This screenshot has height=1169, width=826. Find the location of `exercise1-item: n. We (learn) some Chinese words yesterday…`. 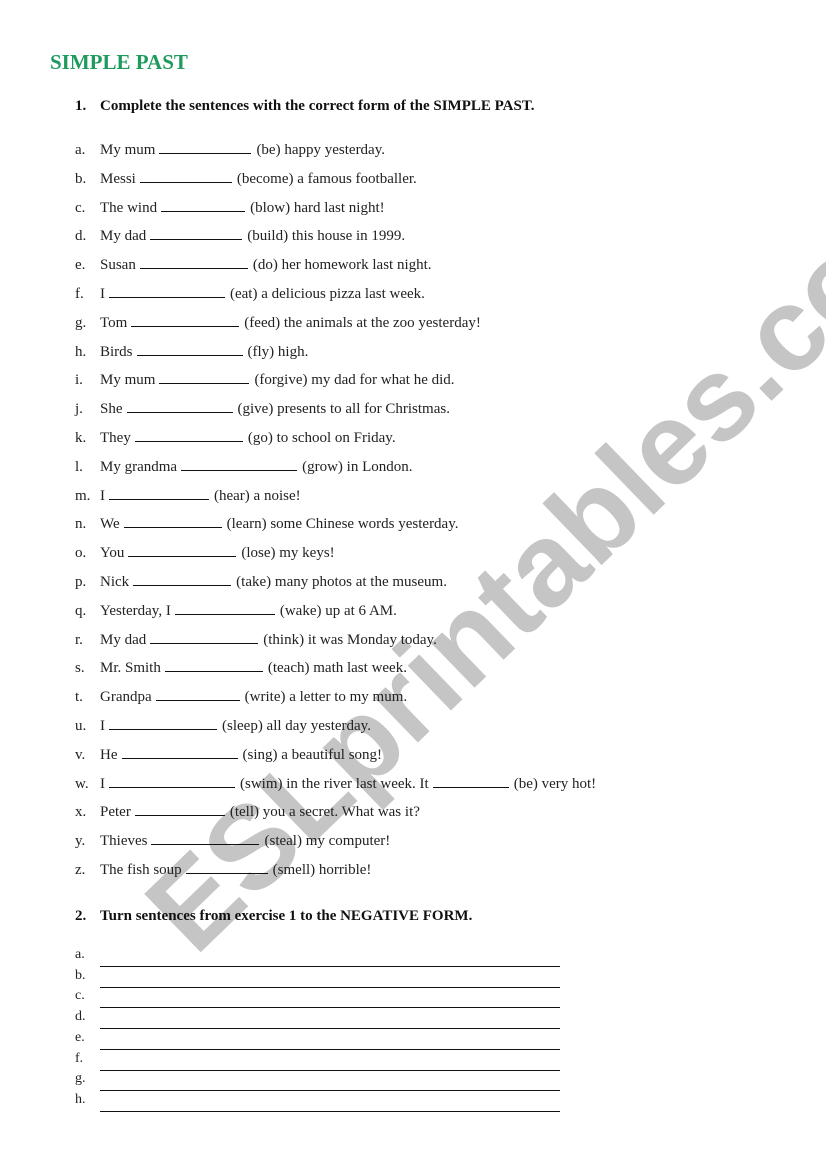

exercise1-item: n. We (learn) some Chinese words yesterday… is located at coordinates (267, 523).